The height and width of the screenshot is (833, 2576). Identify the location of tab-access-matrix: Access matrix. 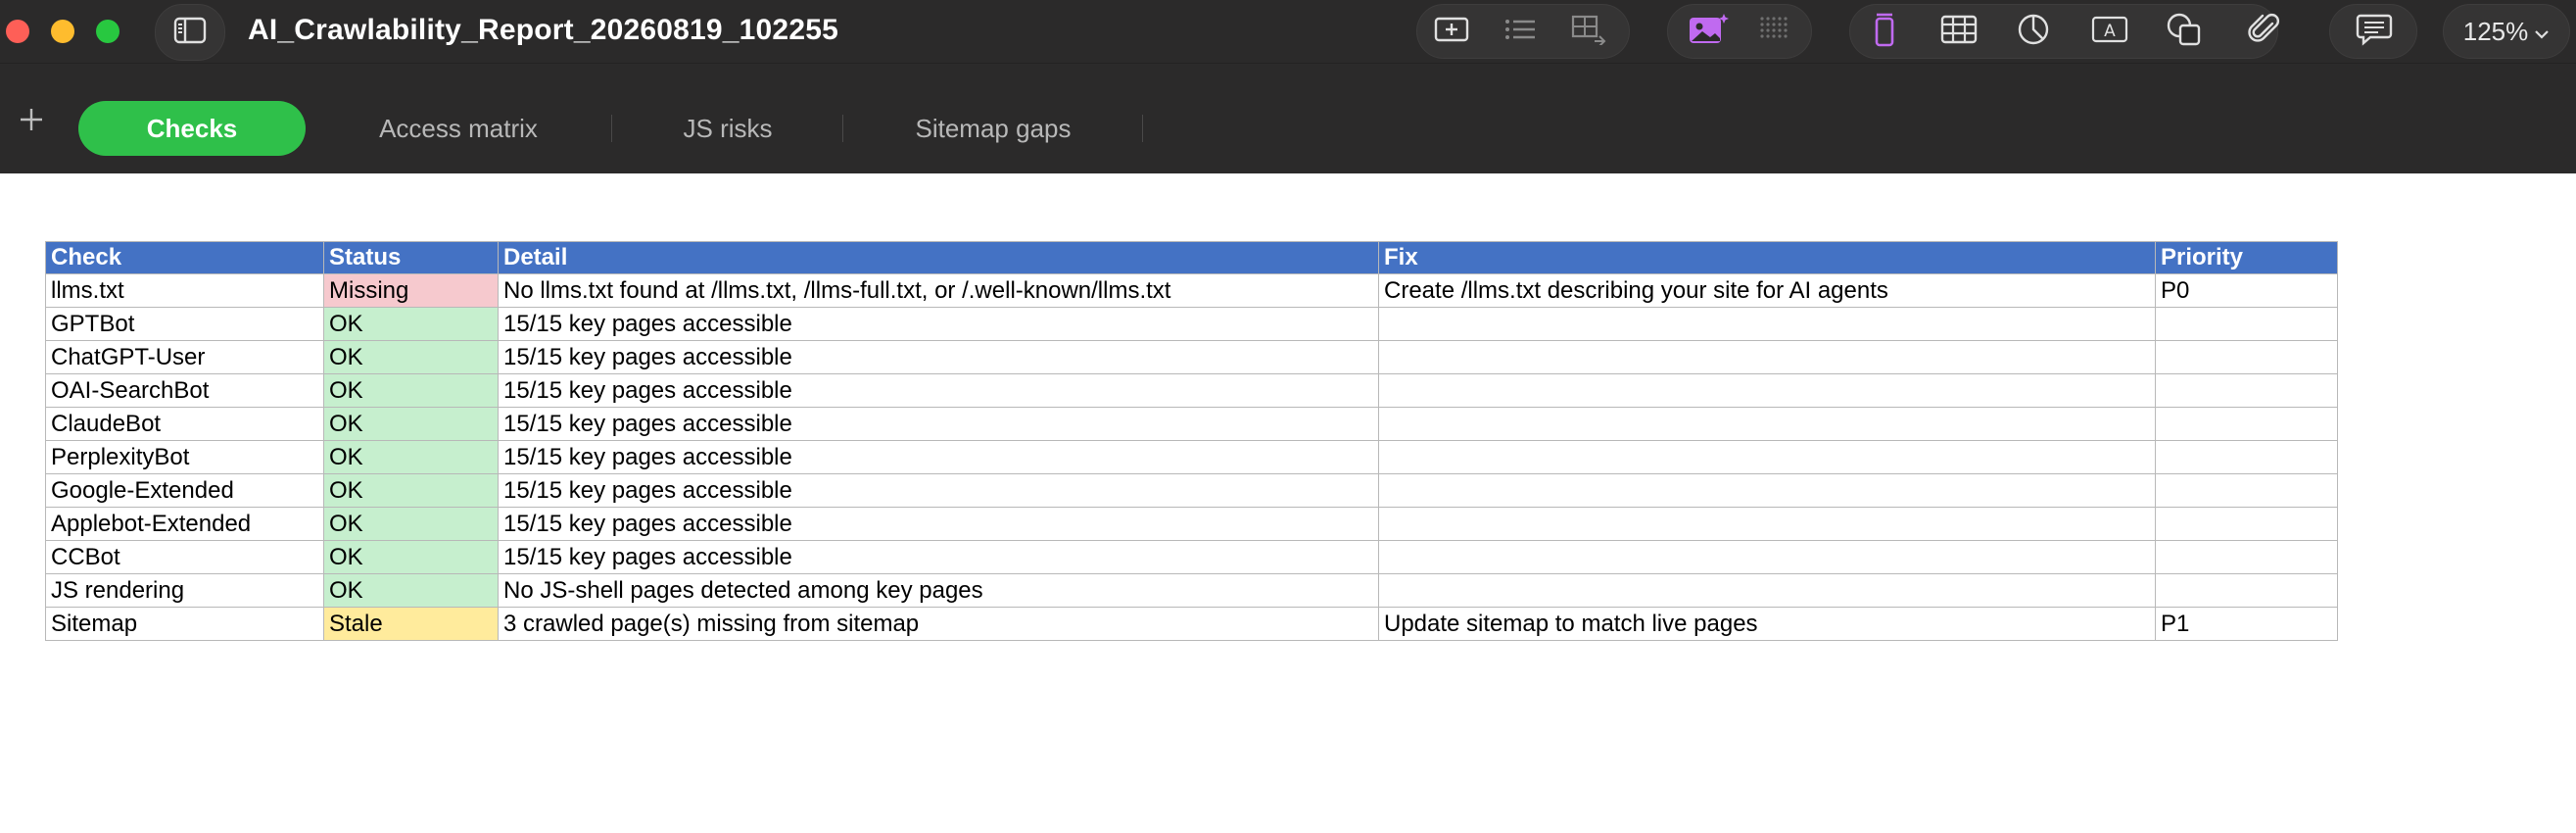
(458, 128).